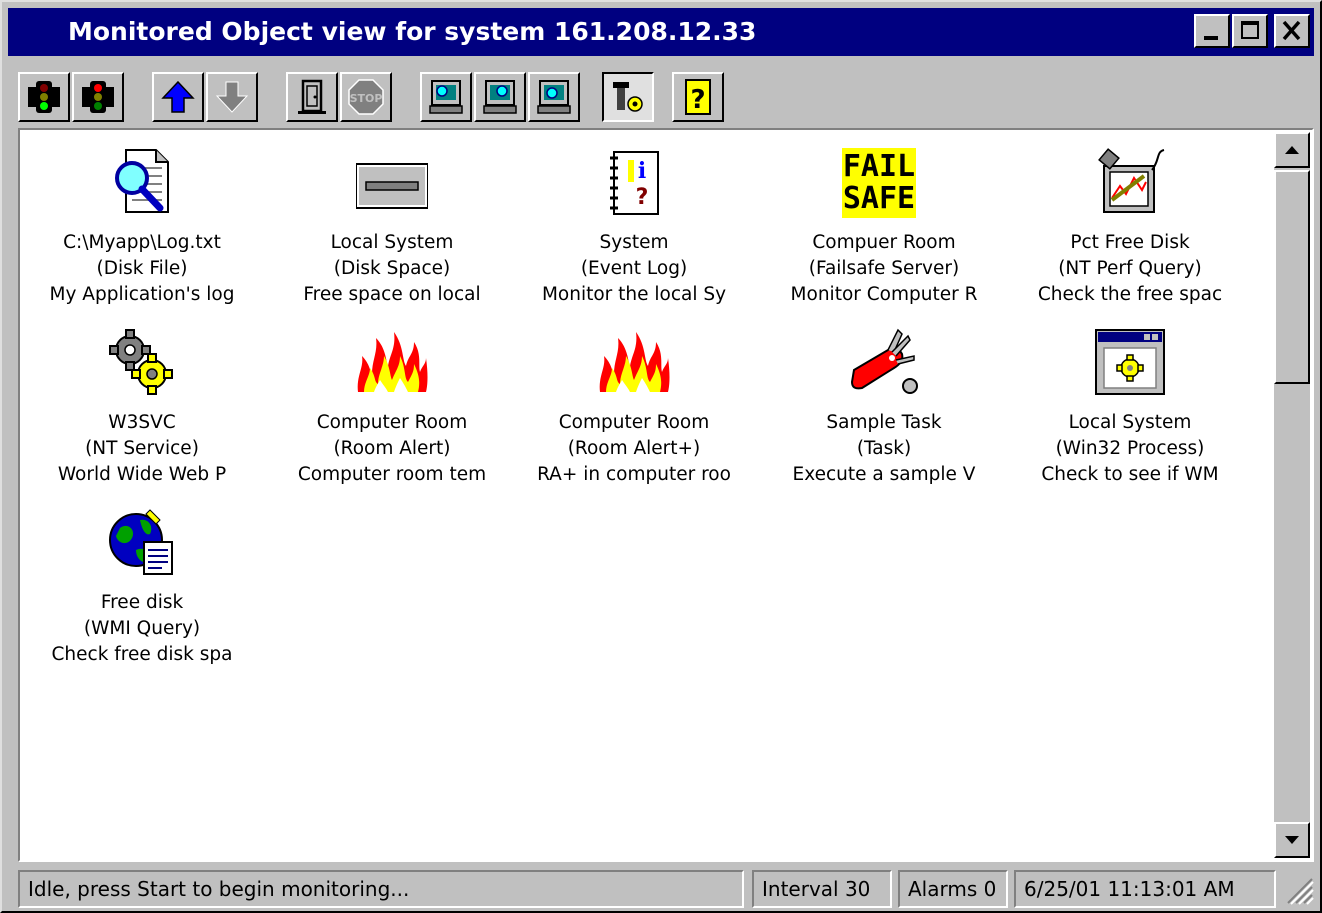  What do you see at coordinates (884, 401) in the screenshot?
I see `list-item: Sample Task (Task) Execute a sample V` at bounding box center [884, 401].